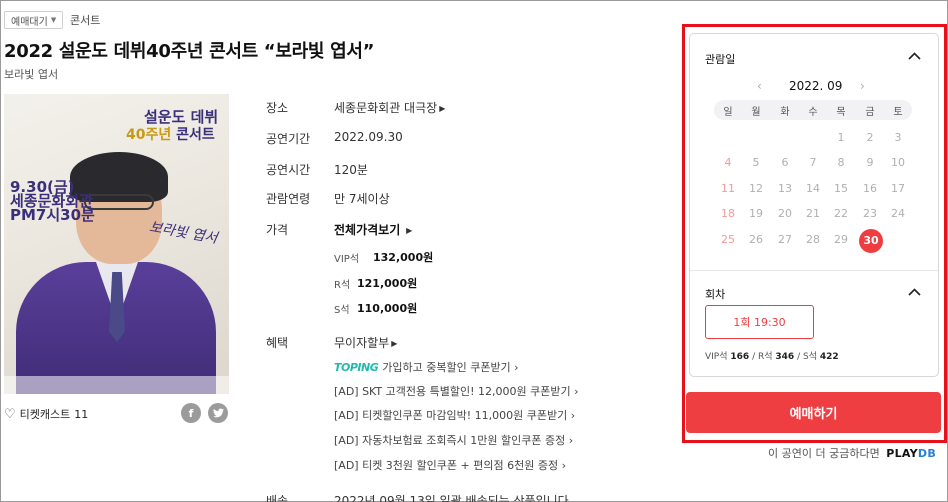 This screenshot has width=948, height=502. Describe the element at coordinates (446, 367) in the screenshot. I see `benefit-text: 가입하고 중복할인 쿠폰받기` at that location.